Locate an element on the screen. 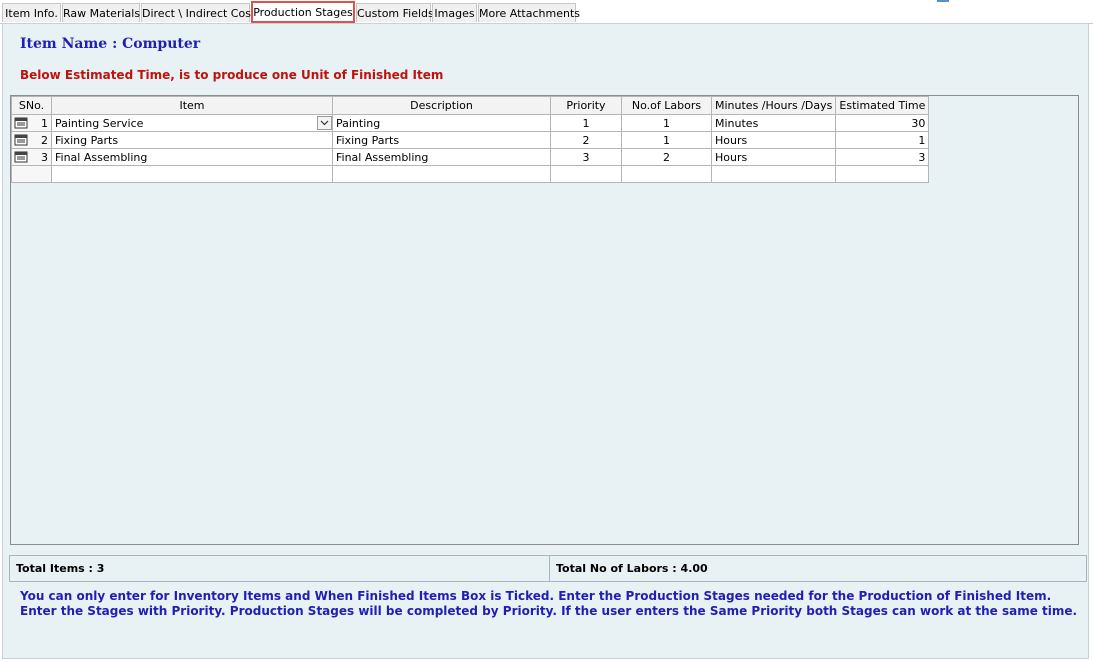 The height and width of the screenshot is (662, 1093). priority-cell: 2 is located at coordinates (586, 140).